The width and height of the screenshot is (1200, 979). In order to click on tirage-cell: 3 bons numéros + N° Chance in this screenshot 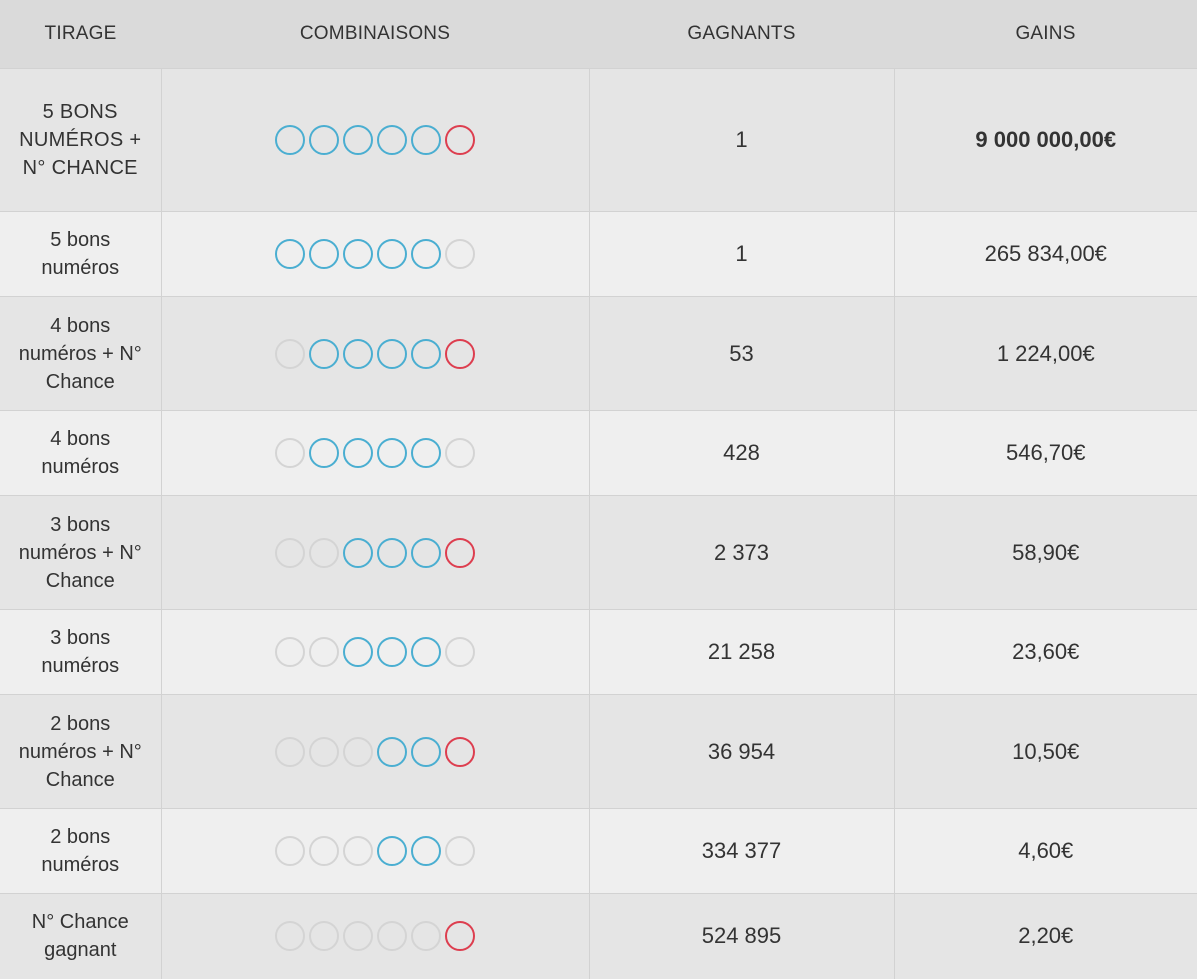, I will do `click(81, 552)`.